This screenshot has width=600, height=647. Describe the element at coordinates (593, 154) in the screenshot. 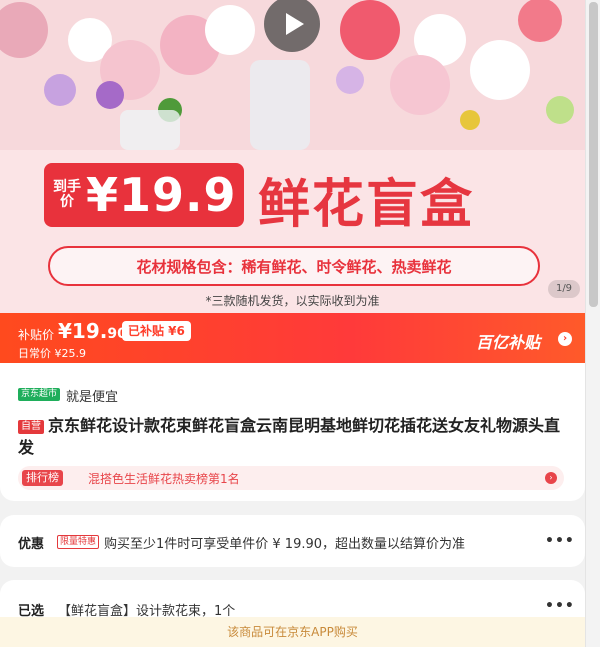

I see `scrollbar-thumb` at that location.